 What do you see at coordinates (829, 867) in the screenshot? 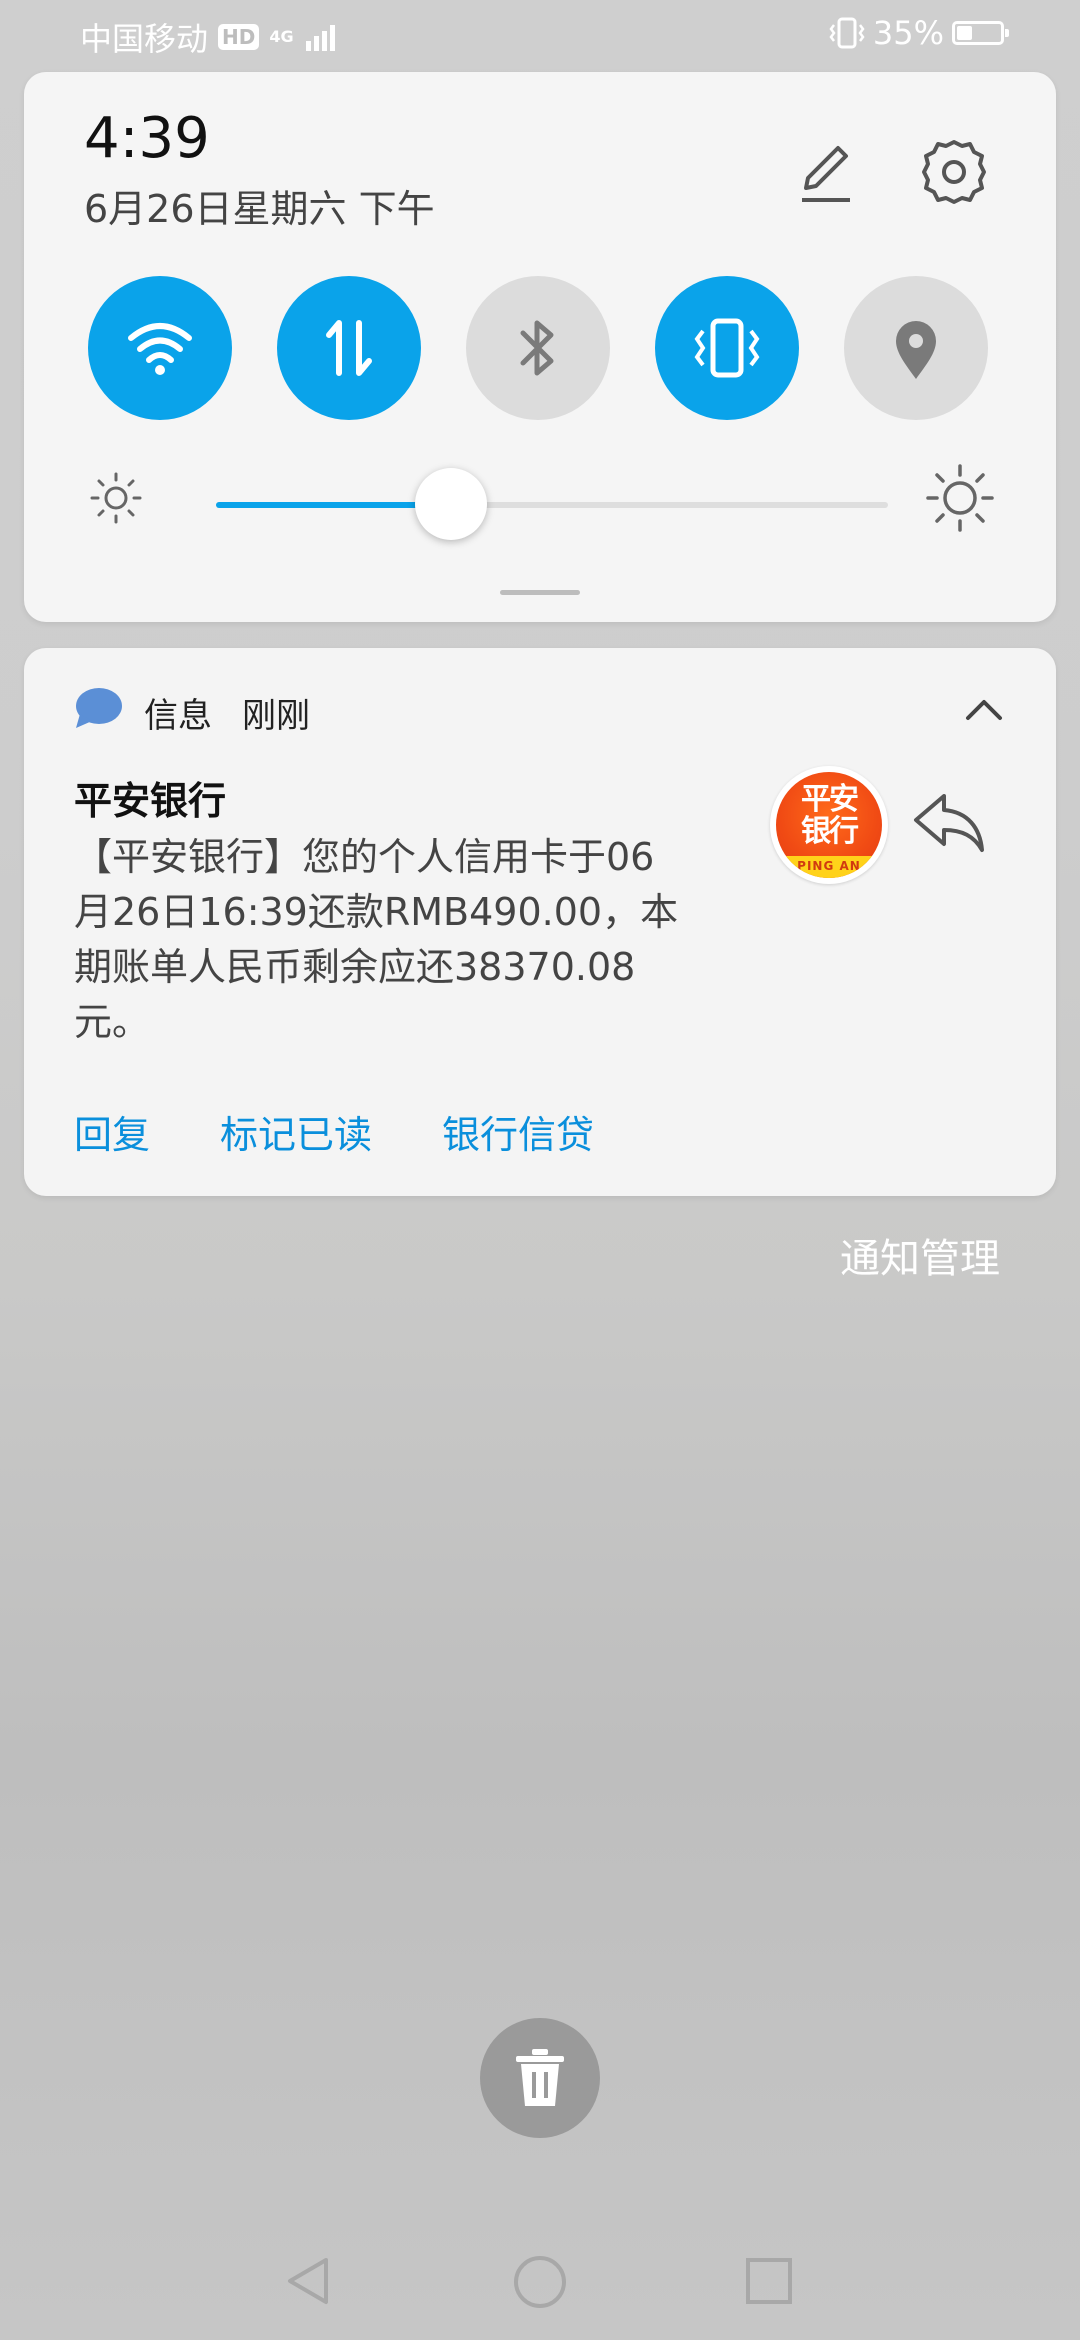
I see `logo-band: PING AN` at bounding box center [829, 867].